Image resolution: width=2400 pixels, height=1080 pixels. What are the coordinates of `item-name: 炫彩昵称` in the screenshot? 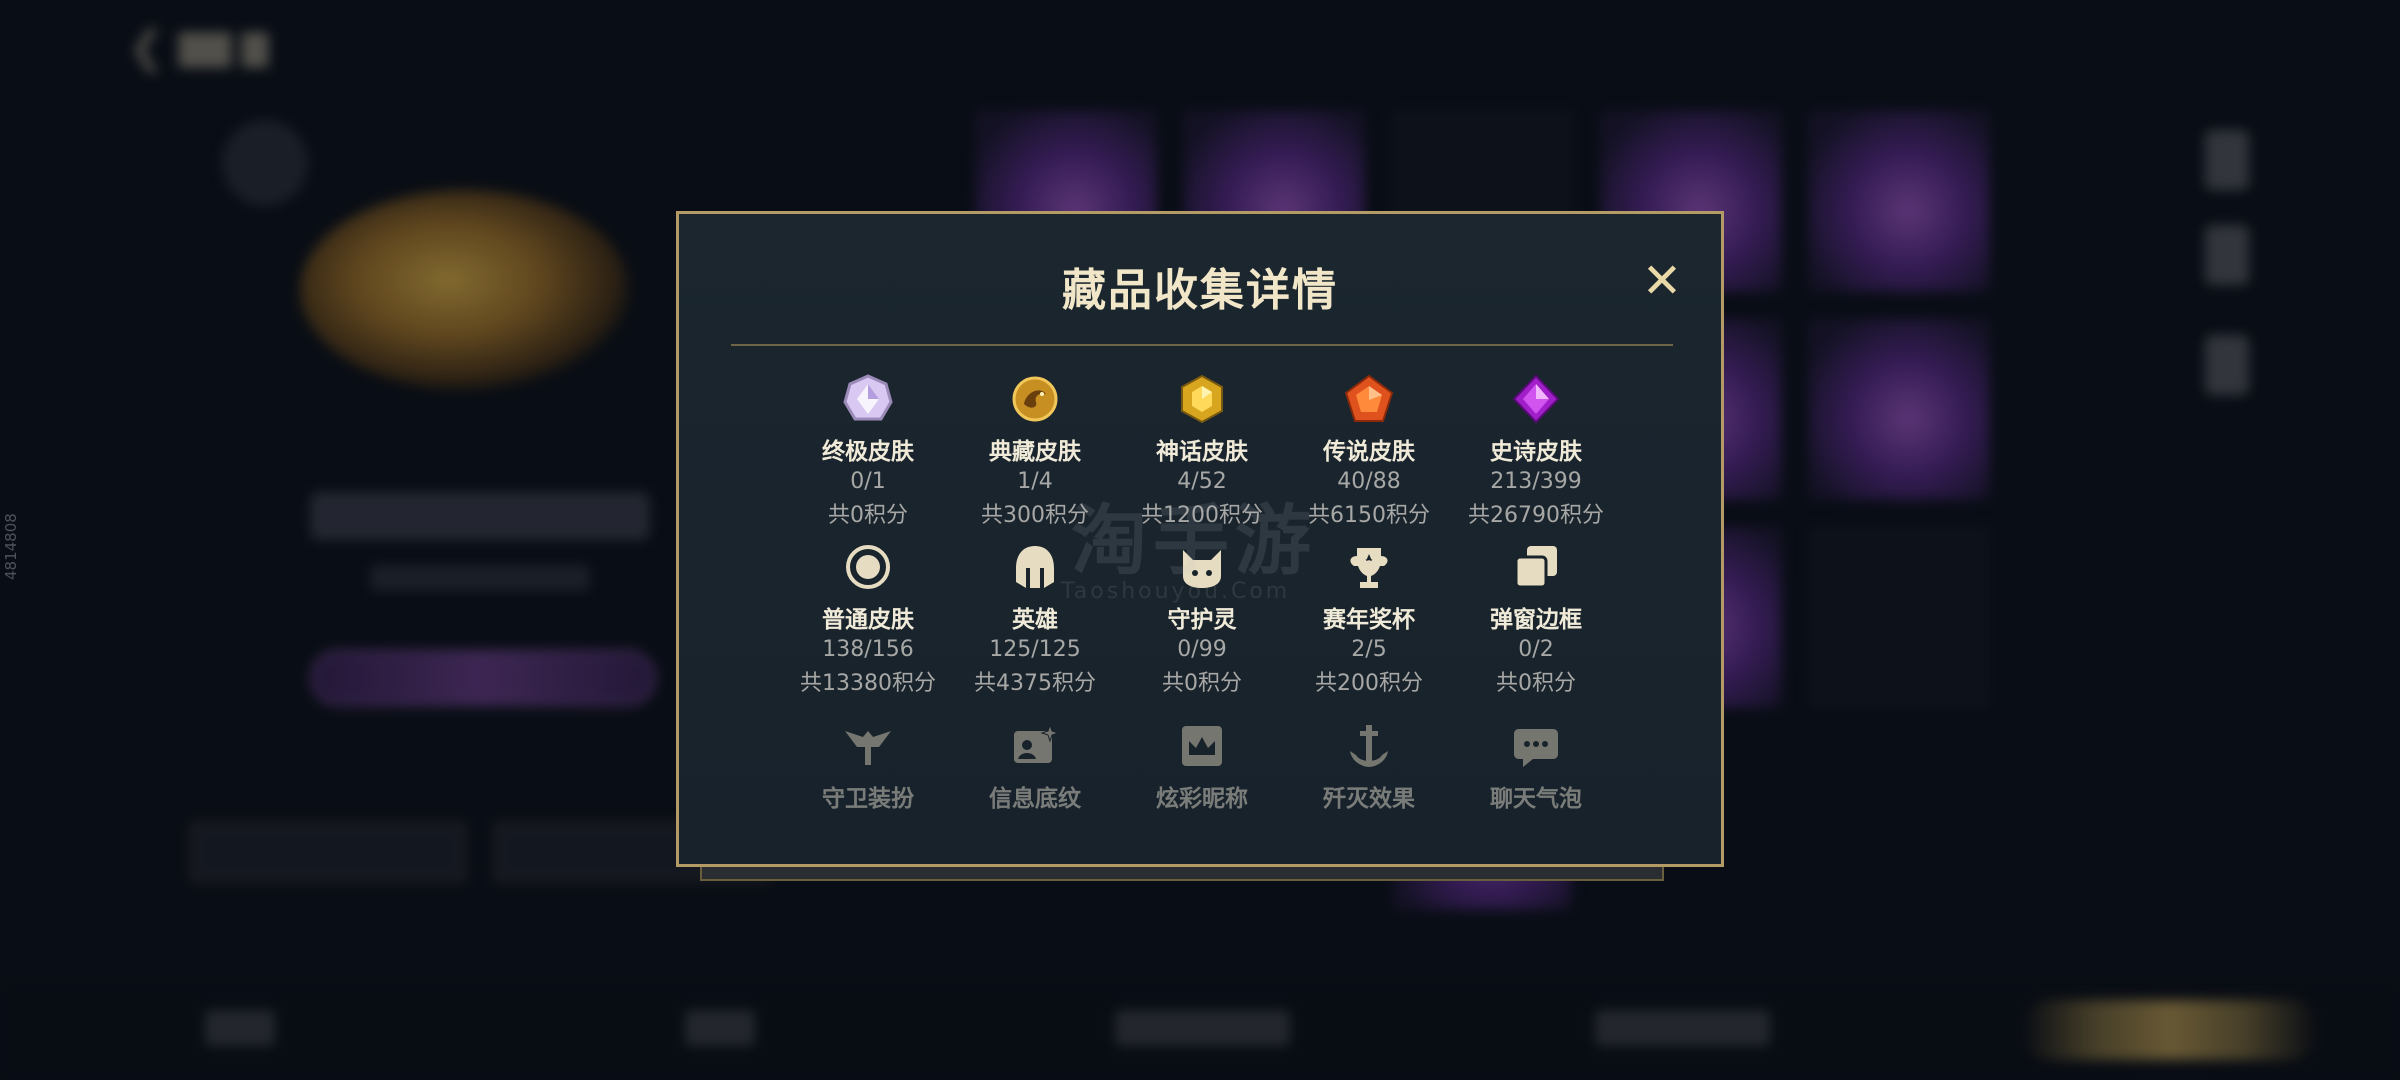 It's located at (1202, 799).